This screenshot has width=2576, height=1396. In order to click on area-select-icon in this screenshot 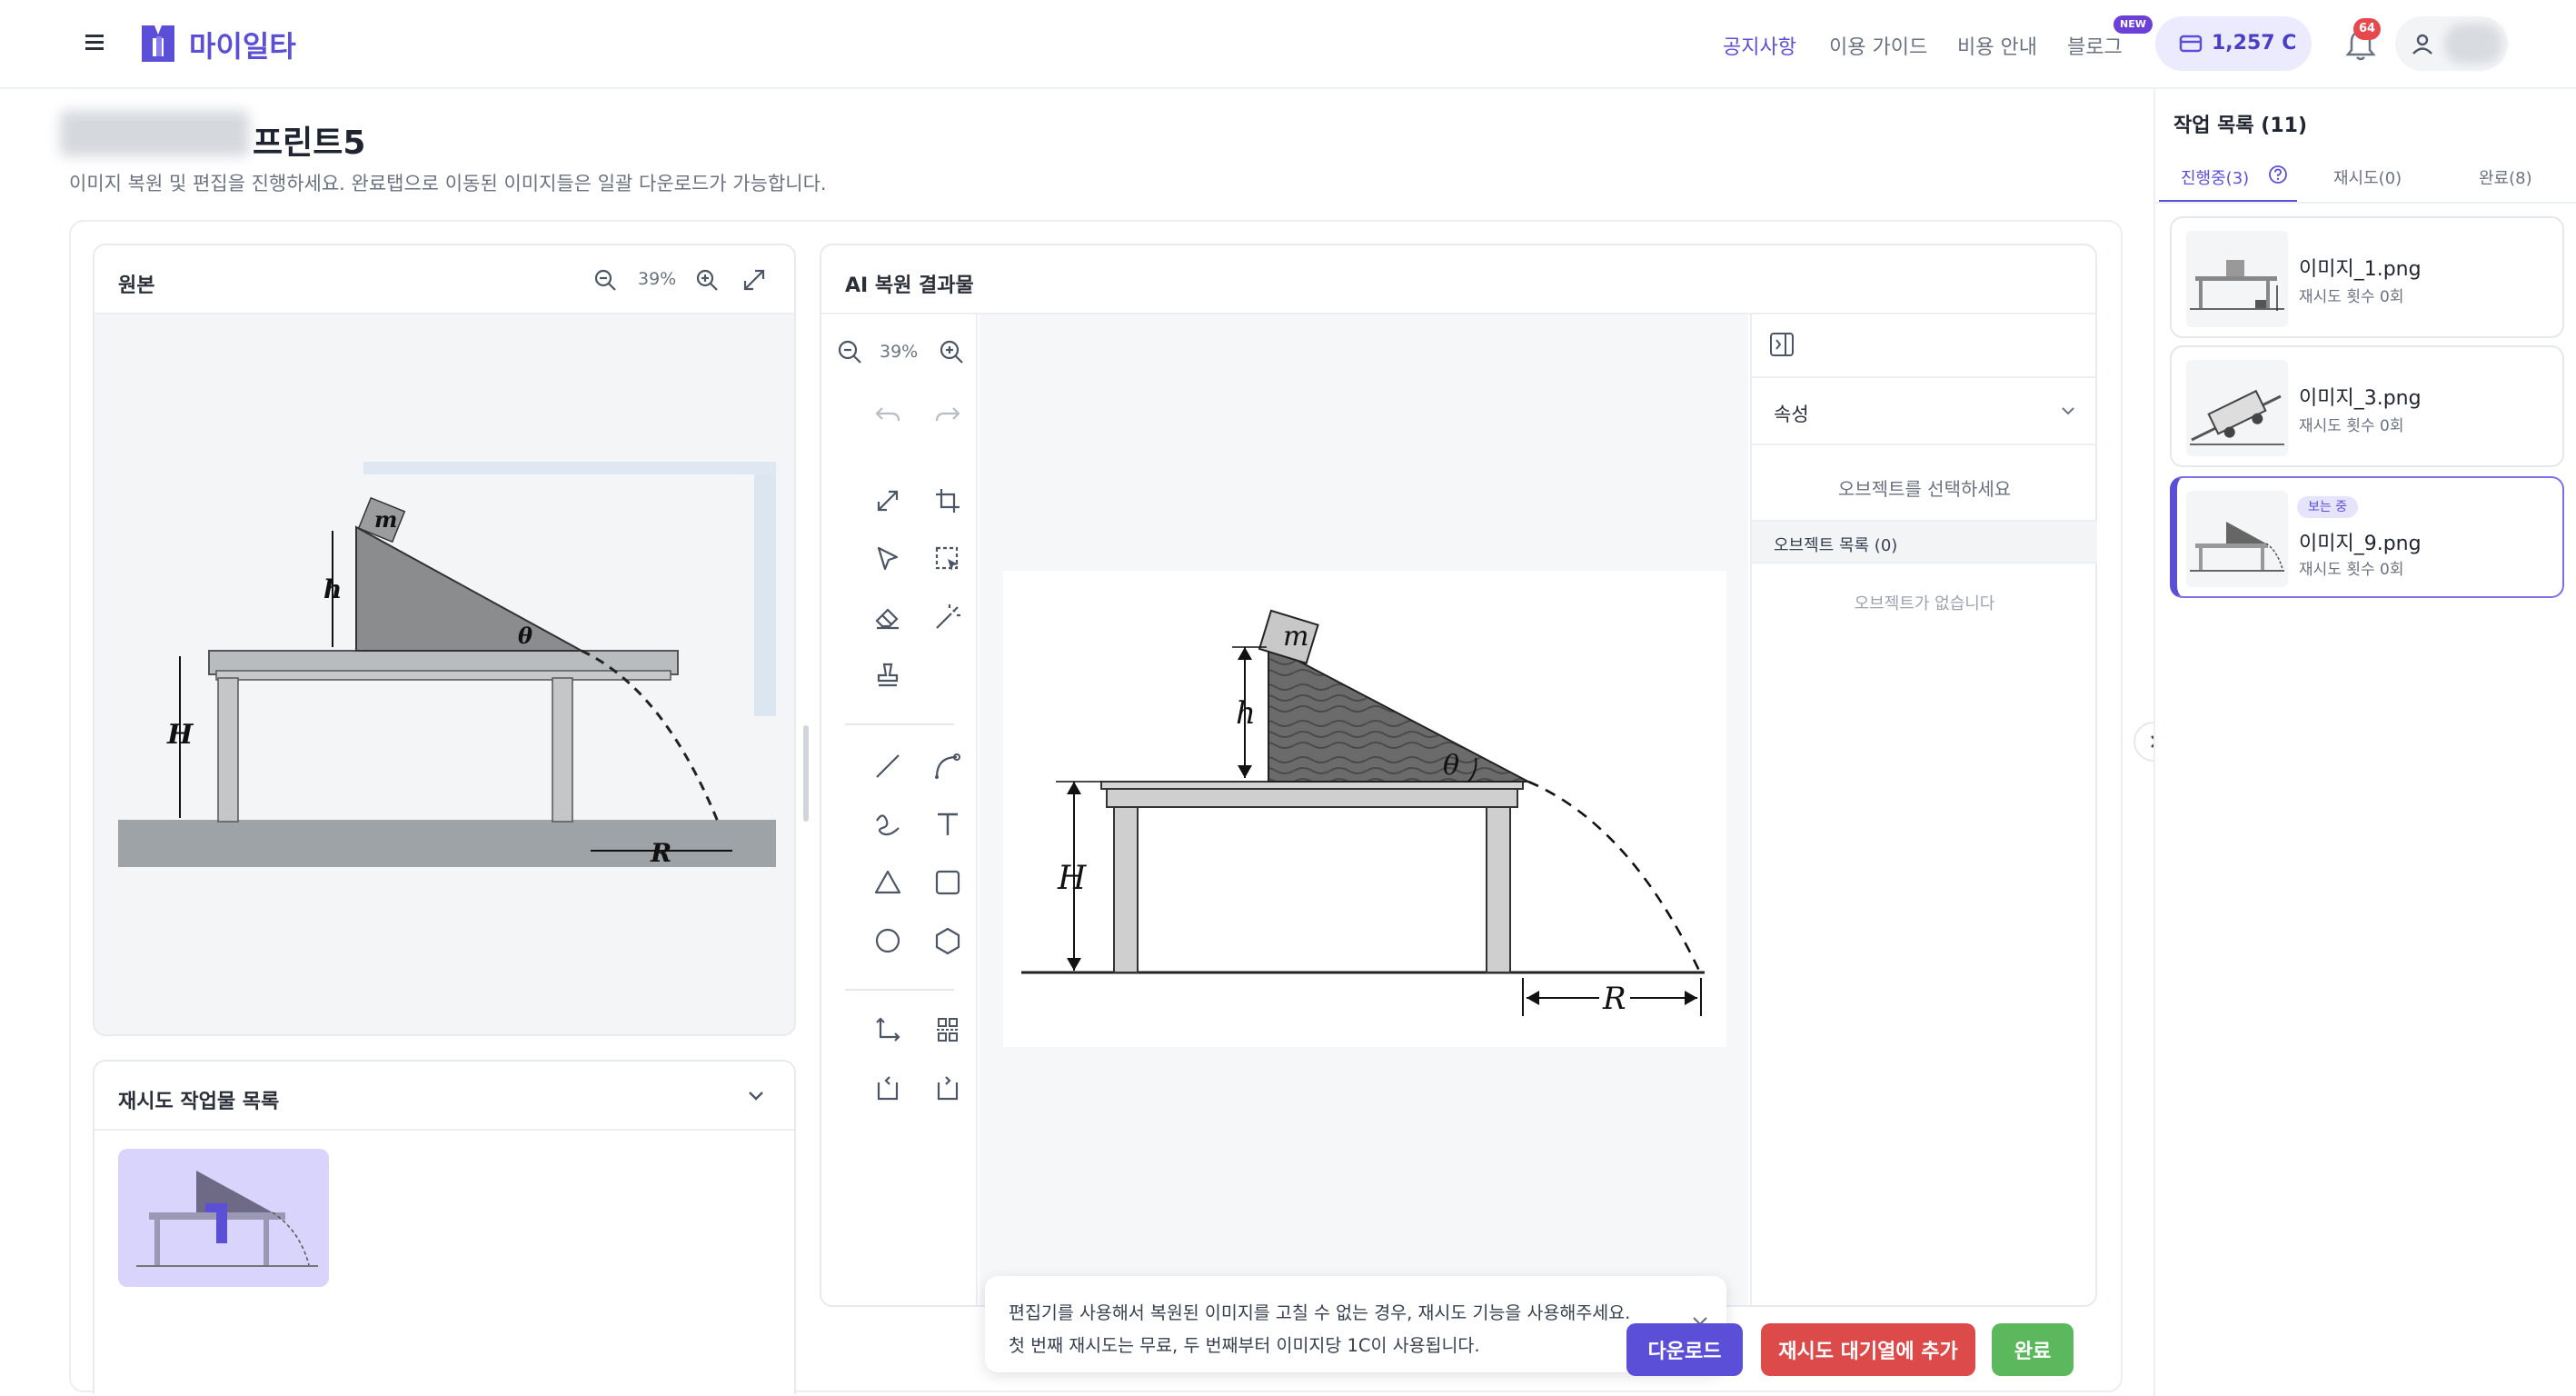, I will do `click(948, 559)`.